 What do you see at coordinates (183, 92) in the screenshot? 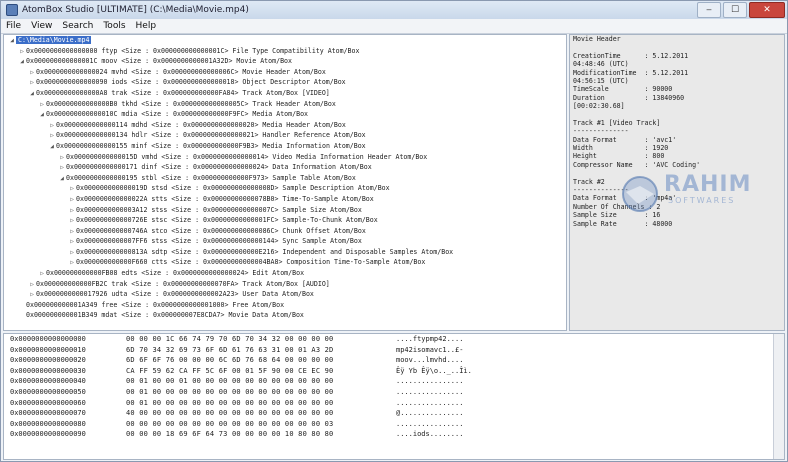
I see `tree-node-label: 0x00000000000000A8 trak <Size` at bounding box center [183, 92].